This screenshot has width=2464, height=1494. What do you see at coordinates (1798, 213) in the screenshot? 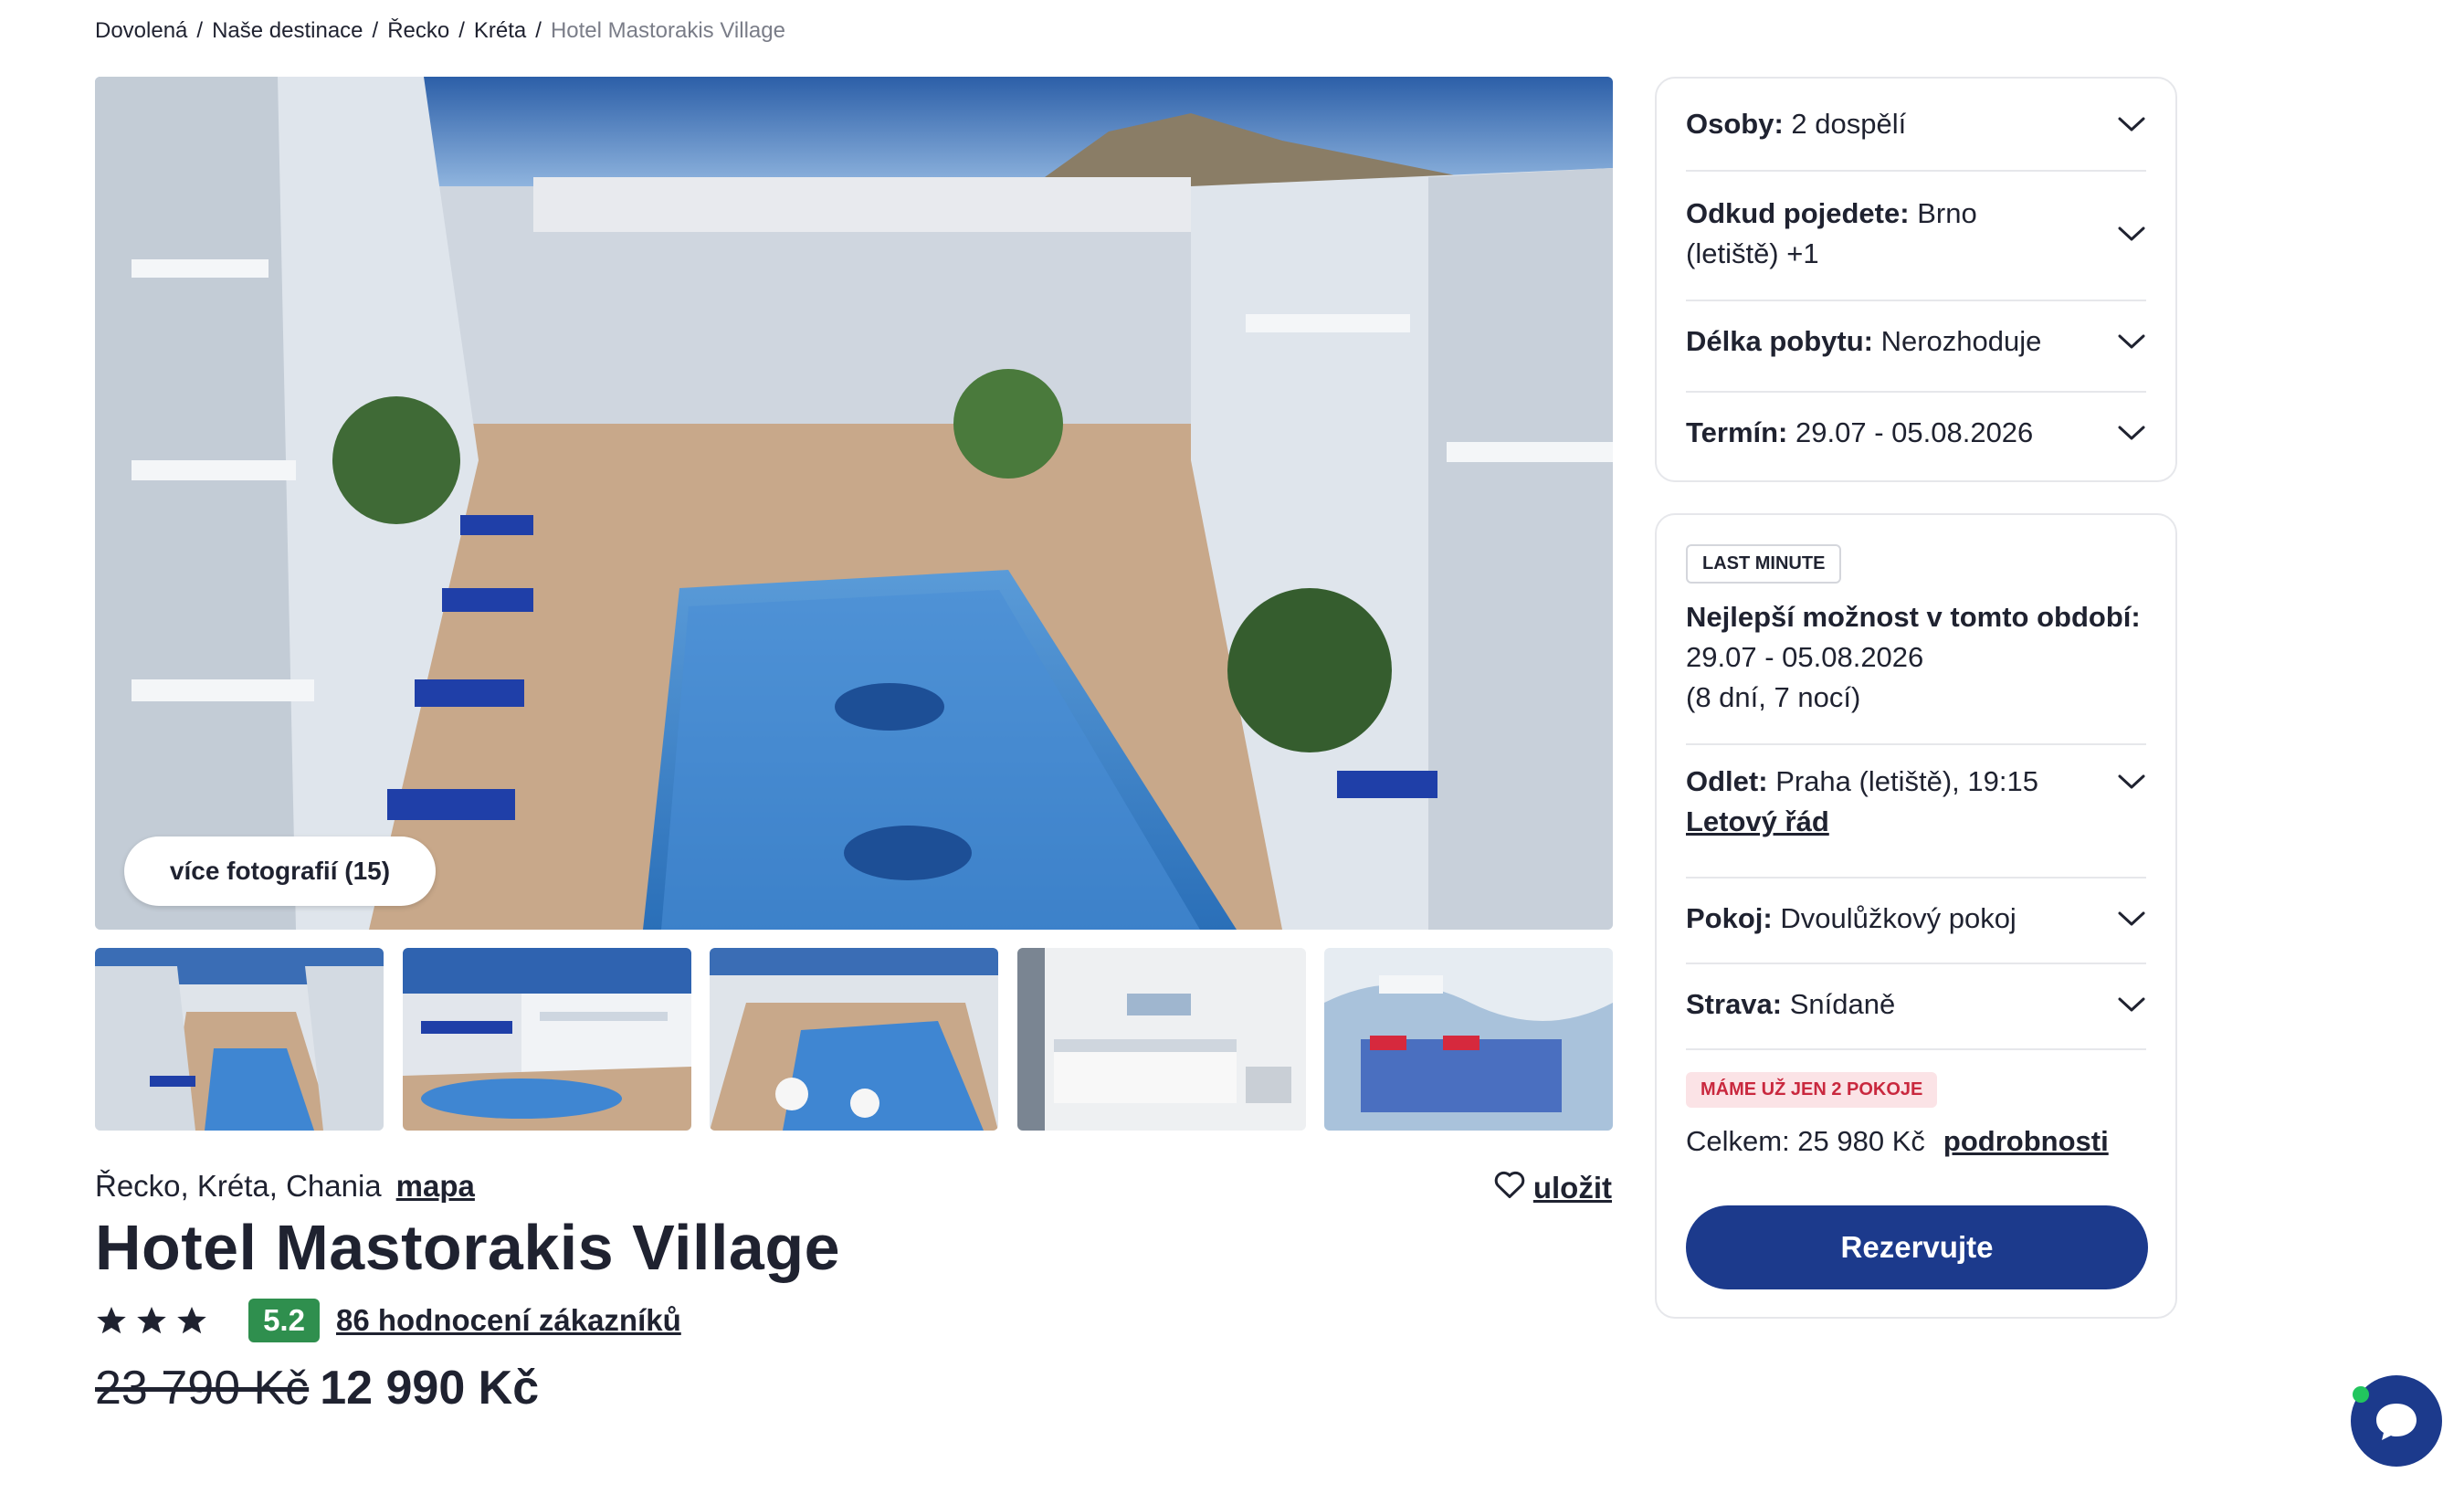
I see `departure-label: Odkud pojedete:` at bounding box center [1798, 213].